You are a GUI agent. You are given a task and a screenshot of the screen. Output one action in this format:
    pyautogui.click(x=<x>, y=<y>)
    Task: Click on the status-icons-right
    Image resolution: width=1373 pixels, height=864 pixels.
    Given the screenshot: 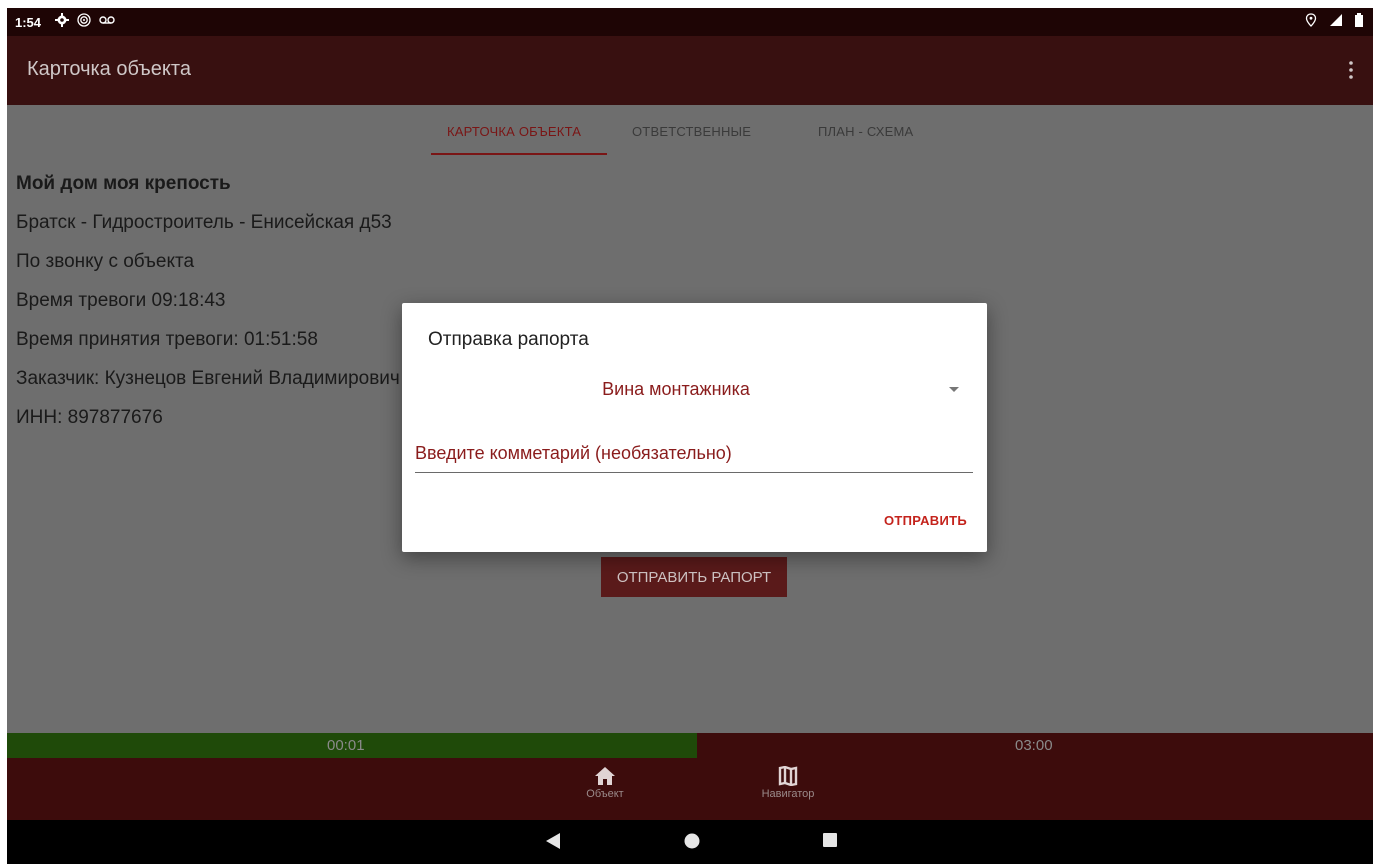 What is the action you would take?
    pyautogui.click(x=1334, y=20)
    